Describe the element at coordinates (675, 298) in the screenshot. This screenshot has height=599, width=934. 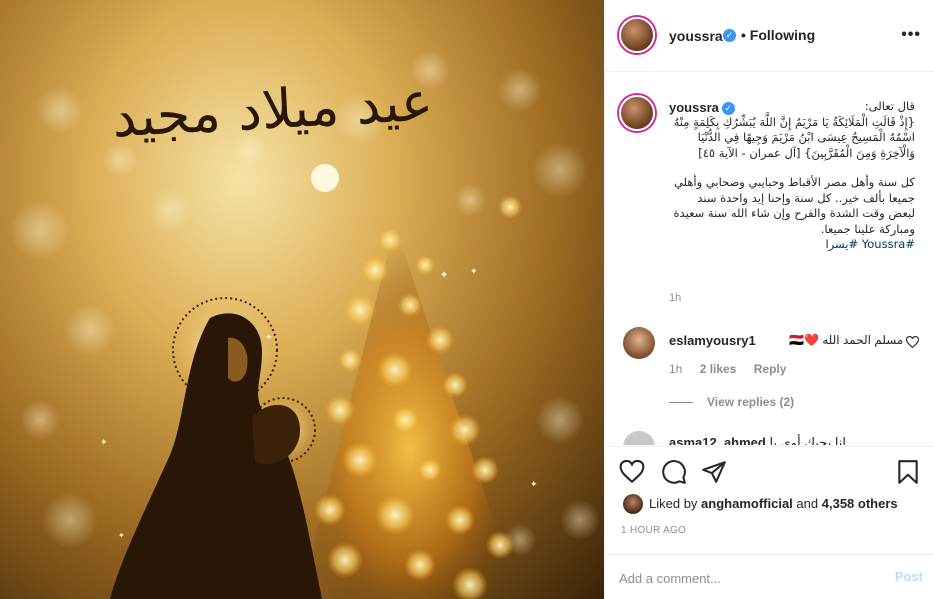
I see `caption-time: 1h` at that location.